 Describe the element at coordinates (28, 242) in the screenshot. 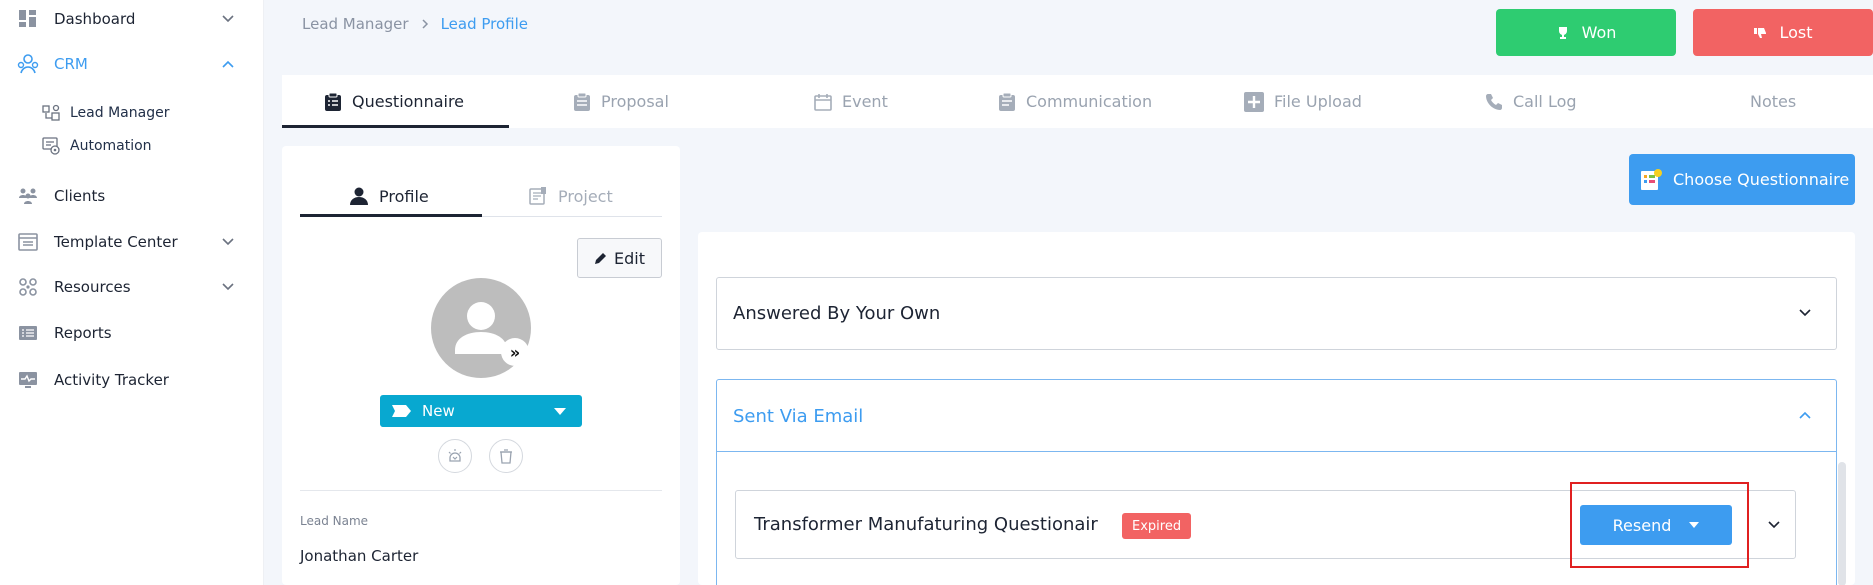

I see `template-icon` at that location.